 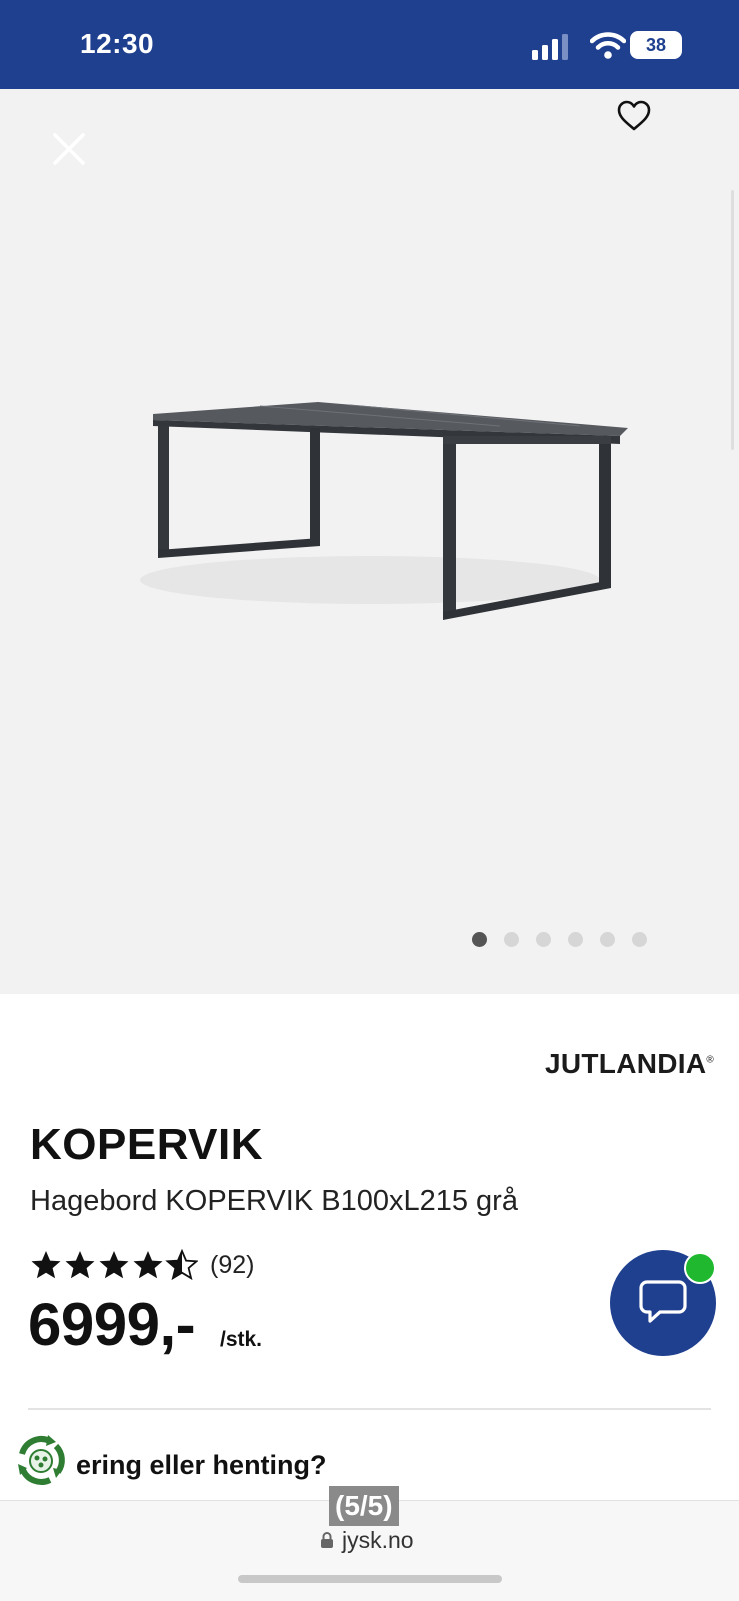 I want to click on lock-icon, so click(x=327, y=1540).